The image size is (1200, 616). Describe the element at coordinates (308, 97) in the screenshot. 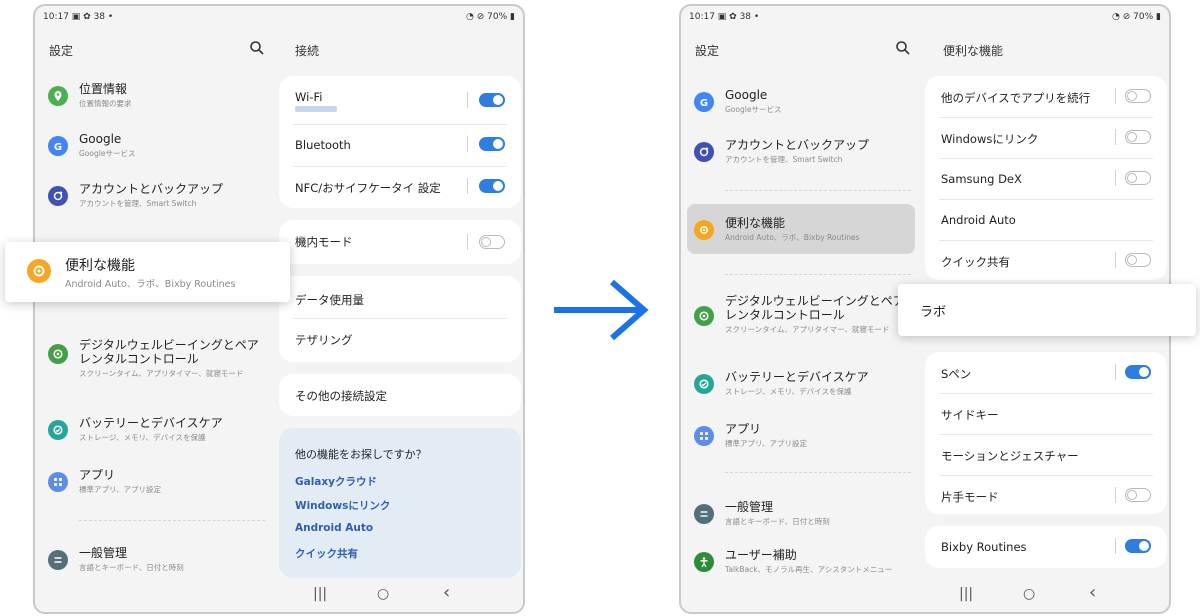

I see `wifi-label: Wi-Fi` at that location.